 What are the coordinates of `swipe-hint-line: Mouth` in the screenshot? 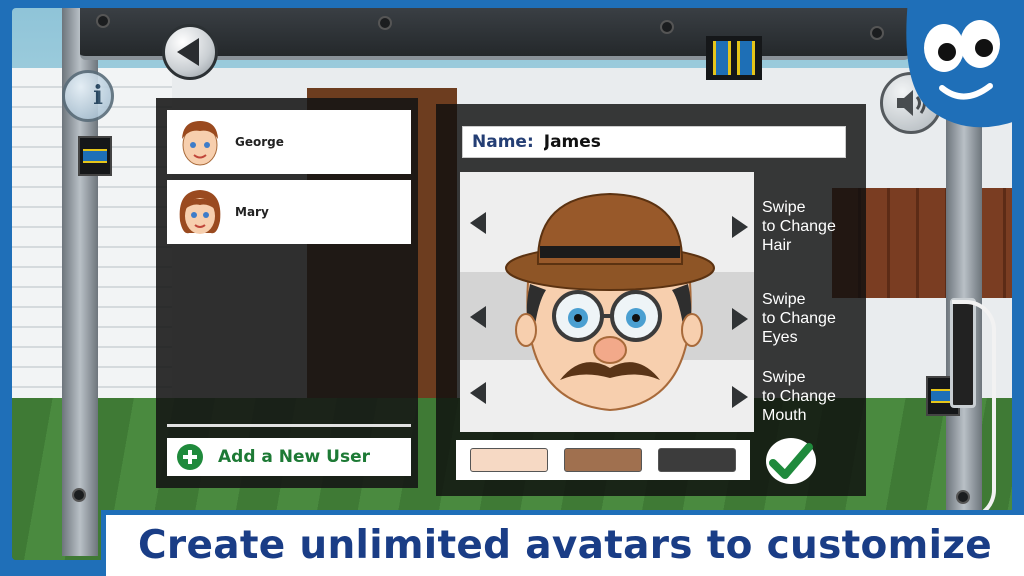 It's located at (784, 415).